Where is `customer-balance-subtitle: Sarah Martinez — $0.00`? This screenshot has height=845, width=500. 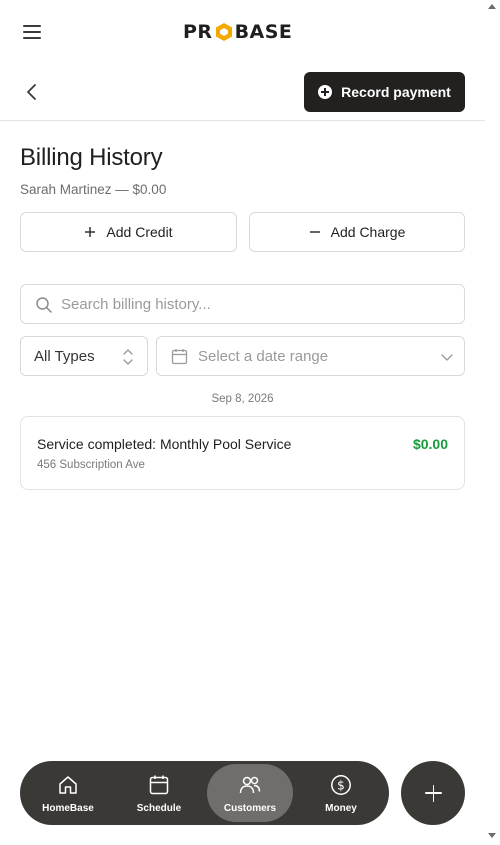 customer-balance-subtitle: Sarah Martinez — $0.00 is located at coordinates (93, 189).